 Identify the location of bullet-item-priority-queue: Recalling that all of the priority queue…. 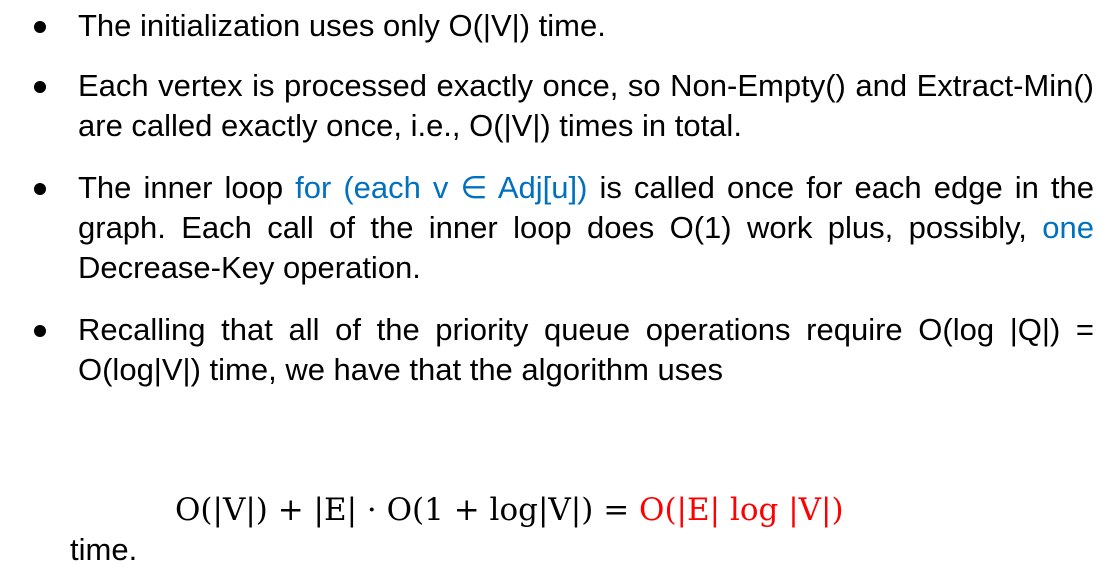
(564, 350).